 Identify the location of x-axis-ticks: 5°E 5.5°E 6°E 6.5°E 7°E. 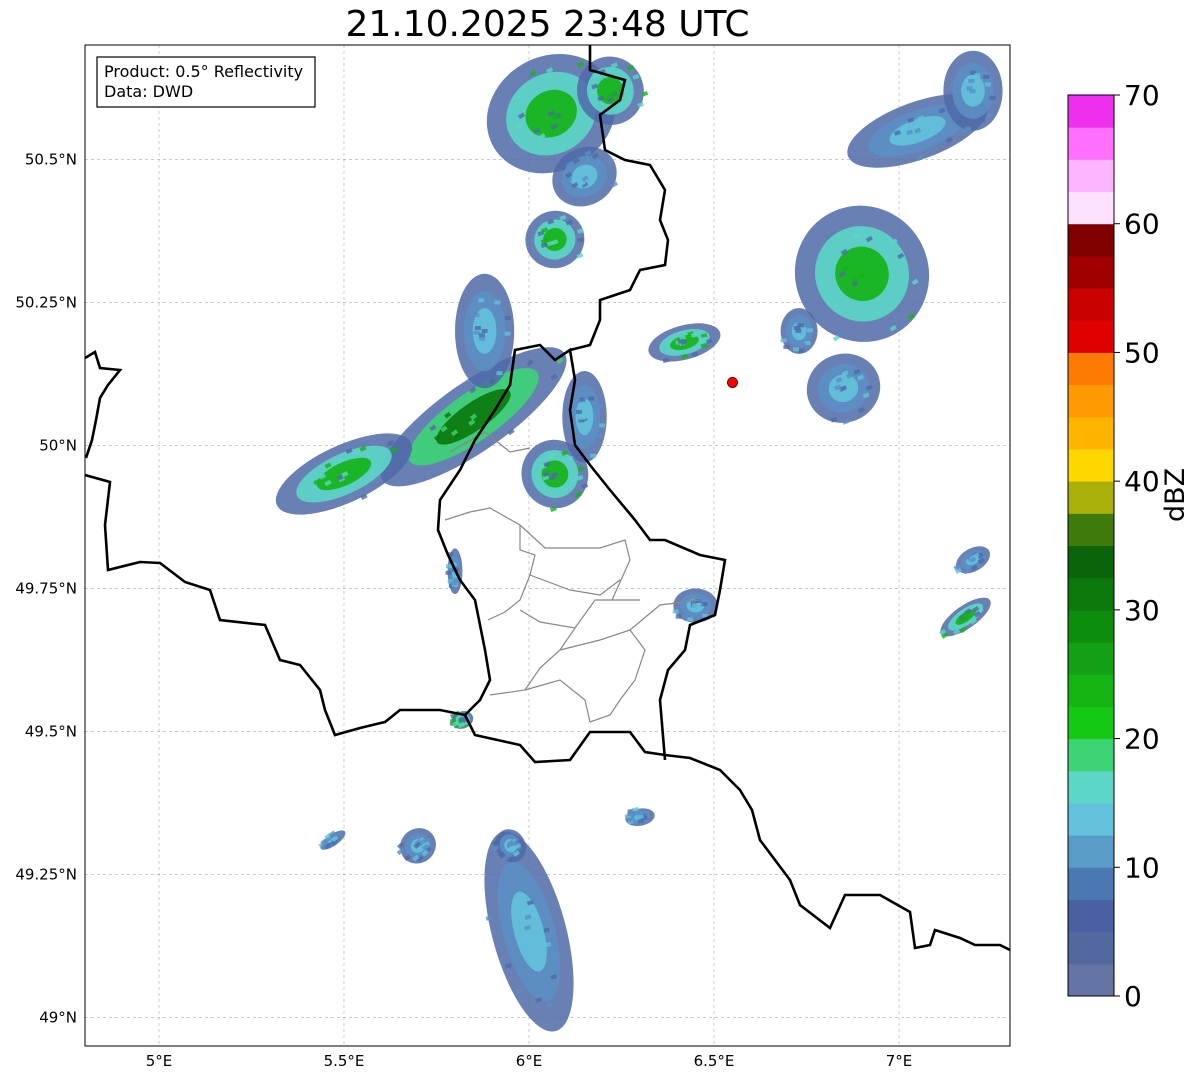
(529, 1061).